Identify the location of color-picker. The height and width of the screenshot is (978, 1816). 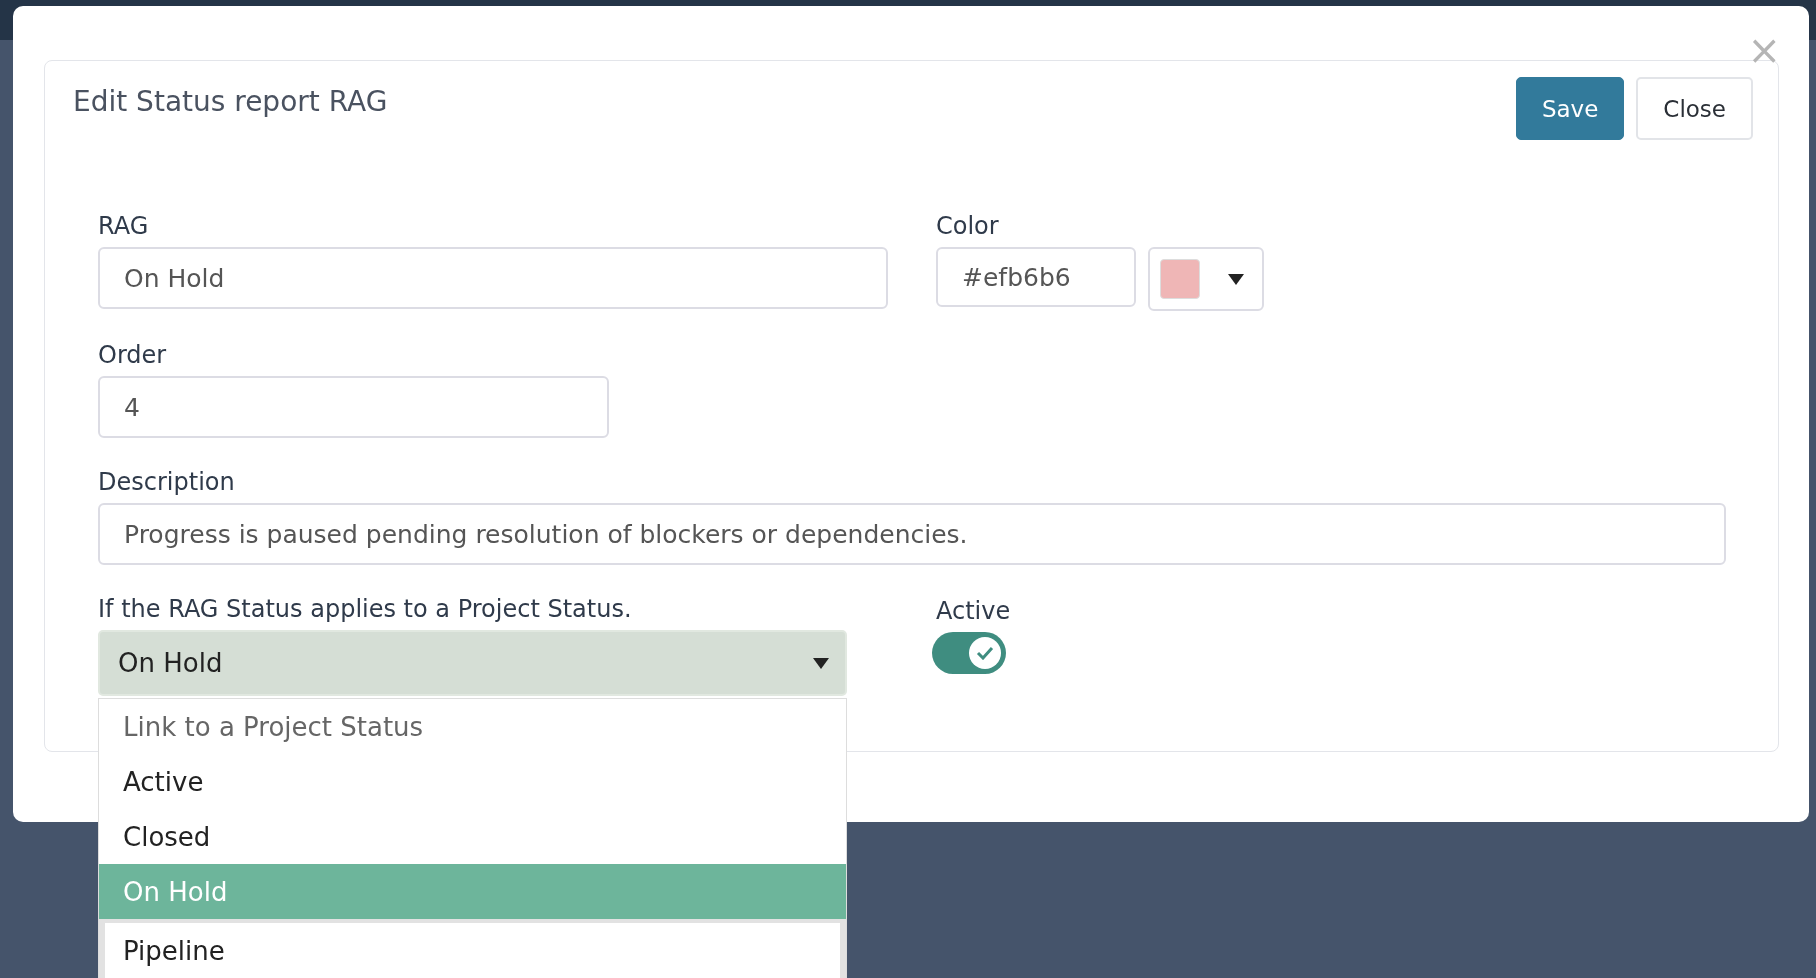
(1206, 279).